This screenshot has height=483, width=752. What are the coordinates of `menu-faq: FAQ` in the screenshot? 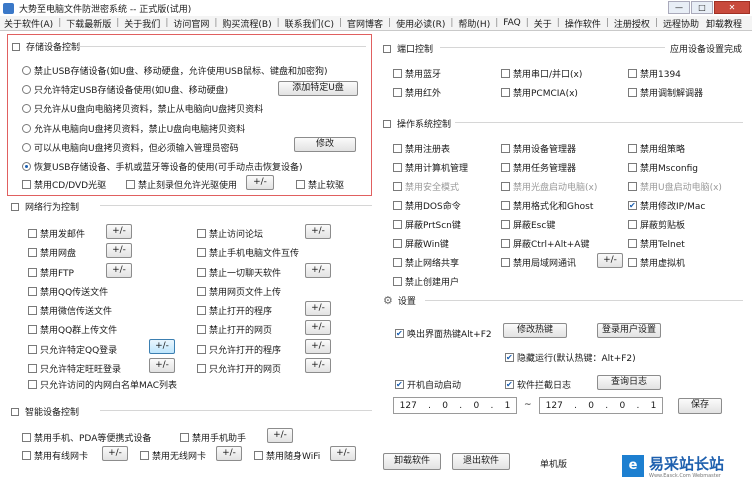 It's located at (511, 23).